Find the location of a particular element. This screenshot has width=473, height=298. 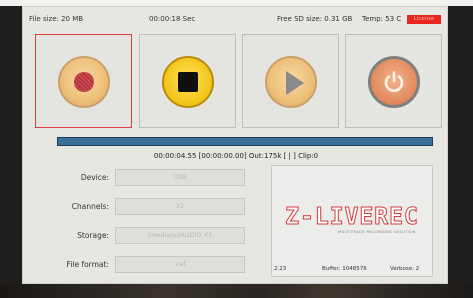

channels-label: Channels: is located at coordinates (90, 206).